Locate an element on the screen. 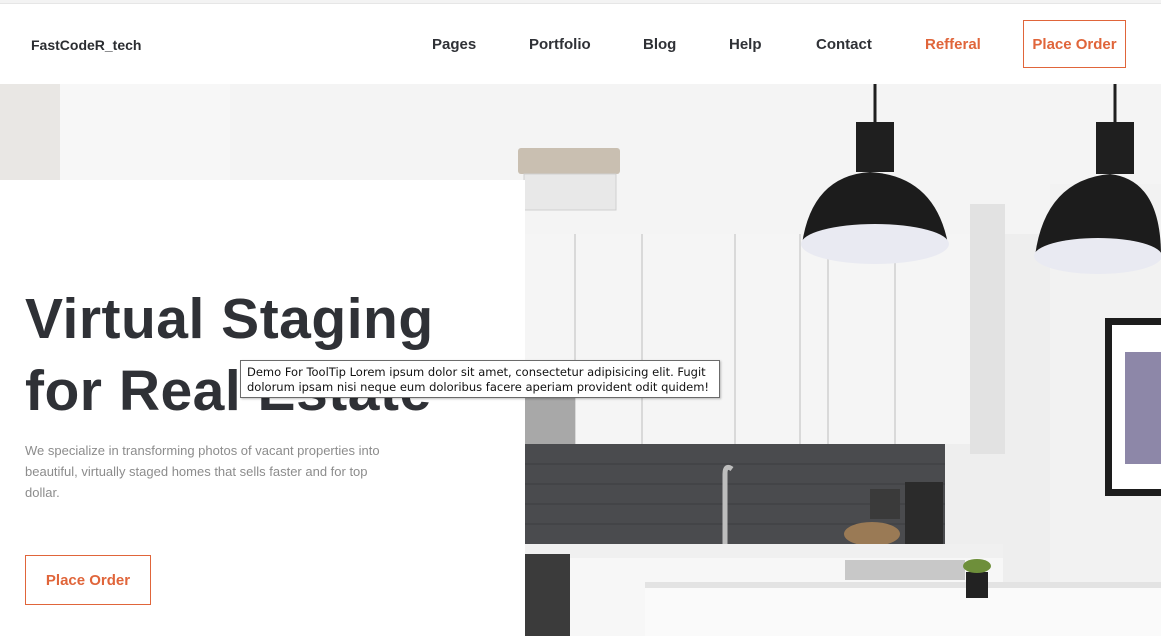  hero-title-line-1: Virtual Staging is located at coordinates (229, 319).